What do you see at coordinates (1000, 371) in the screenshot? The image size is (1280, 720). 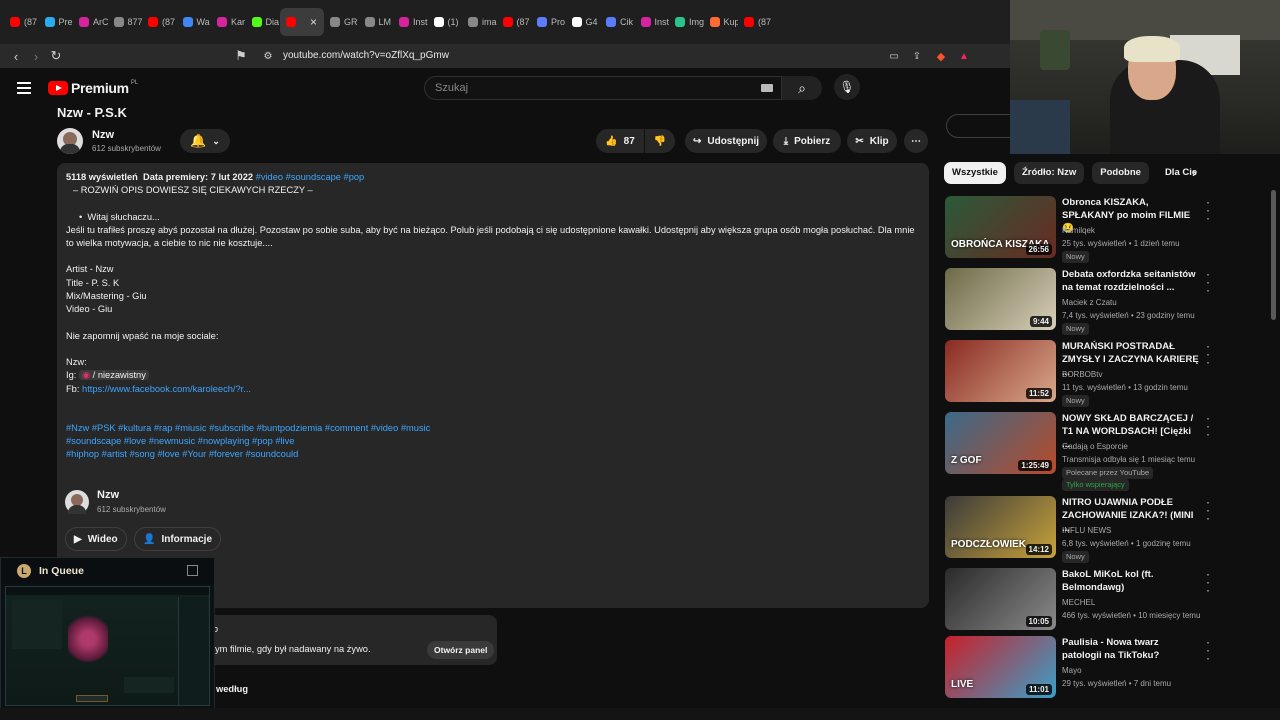 I see `video-thumbnail: 11:52` at bounding box center [1000, 371].